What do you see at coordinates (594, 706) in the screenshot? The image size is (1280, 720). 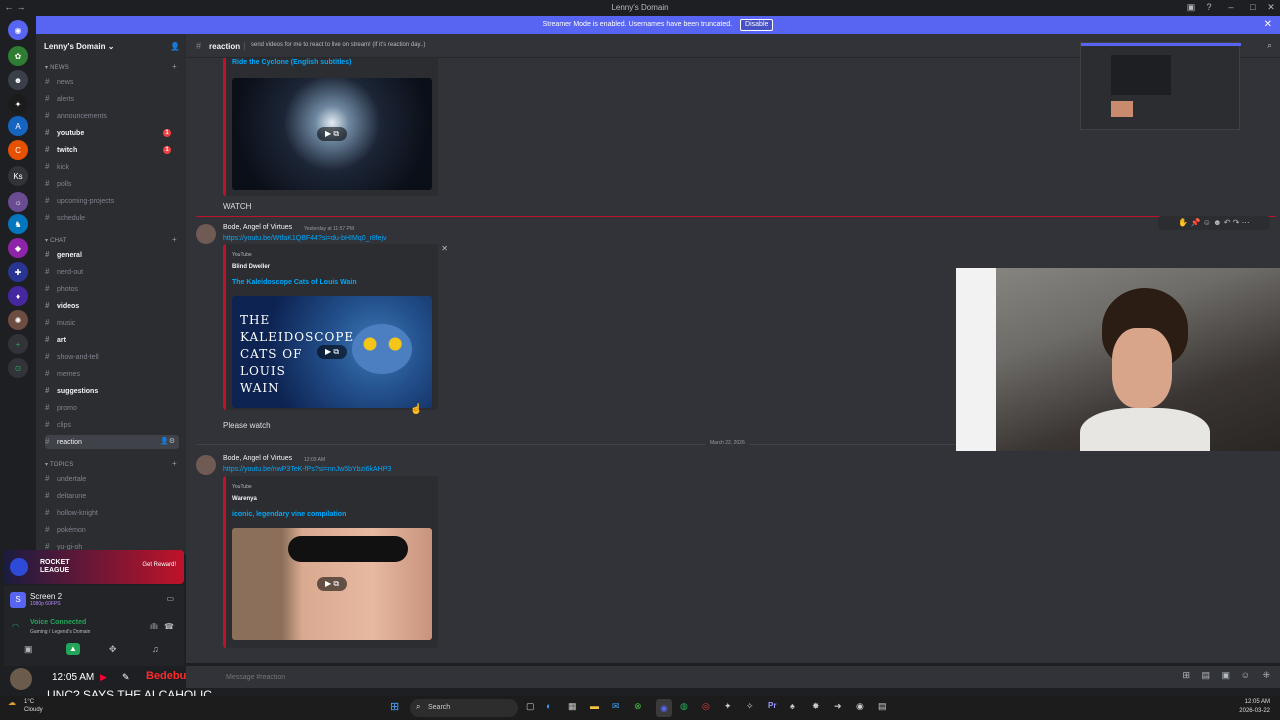 I see `file-explorer-icon: ▬` at bounding box center [594, 706].